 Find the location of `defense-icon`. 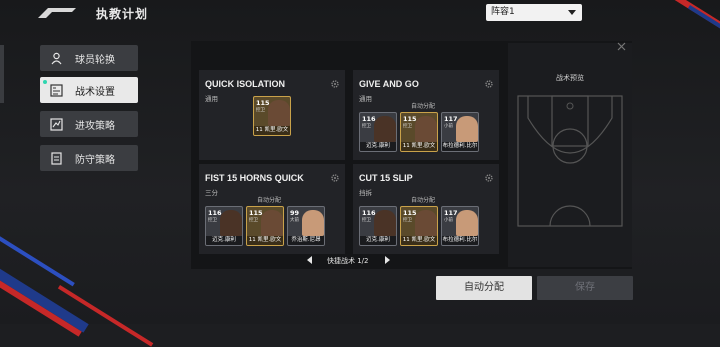

defense-icon is located at coordinates (56, 158).